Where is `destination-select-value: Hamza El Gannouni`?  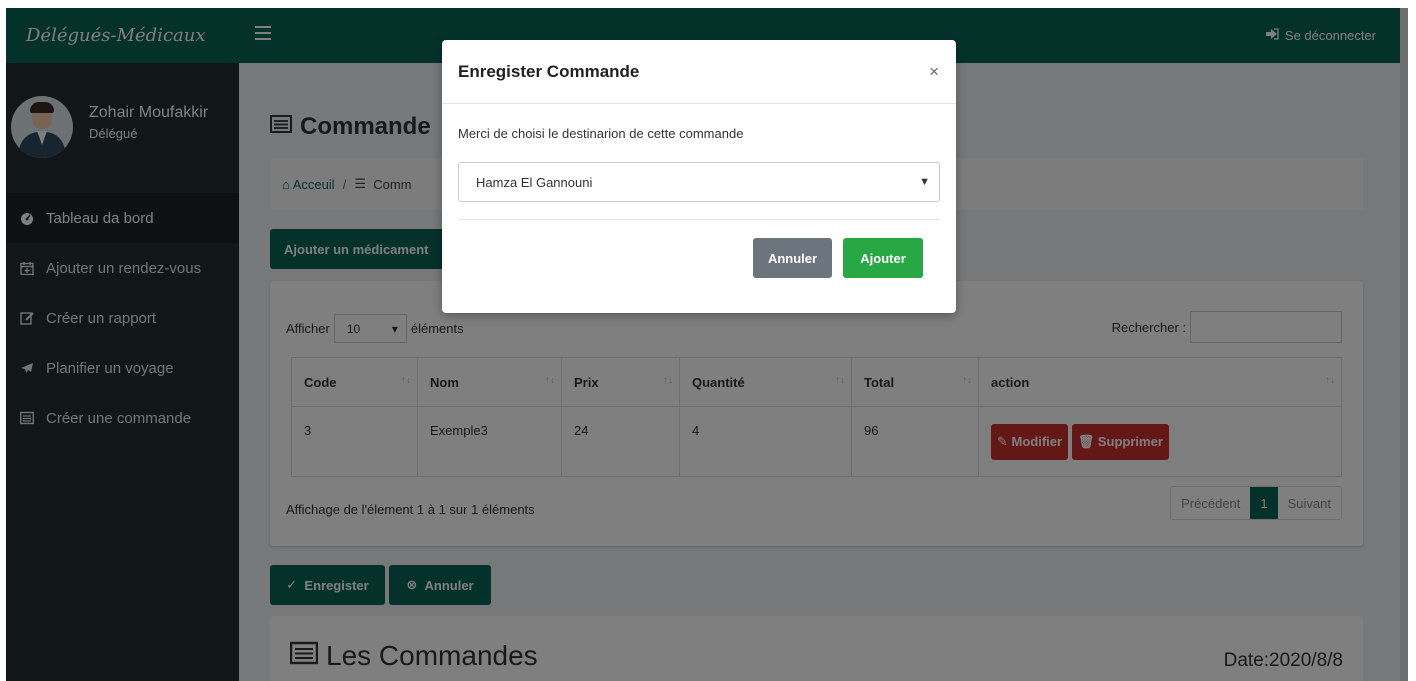 destination-select-value: Hamza El Gannouni is located at coordinates (534, 182).